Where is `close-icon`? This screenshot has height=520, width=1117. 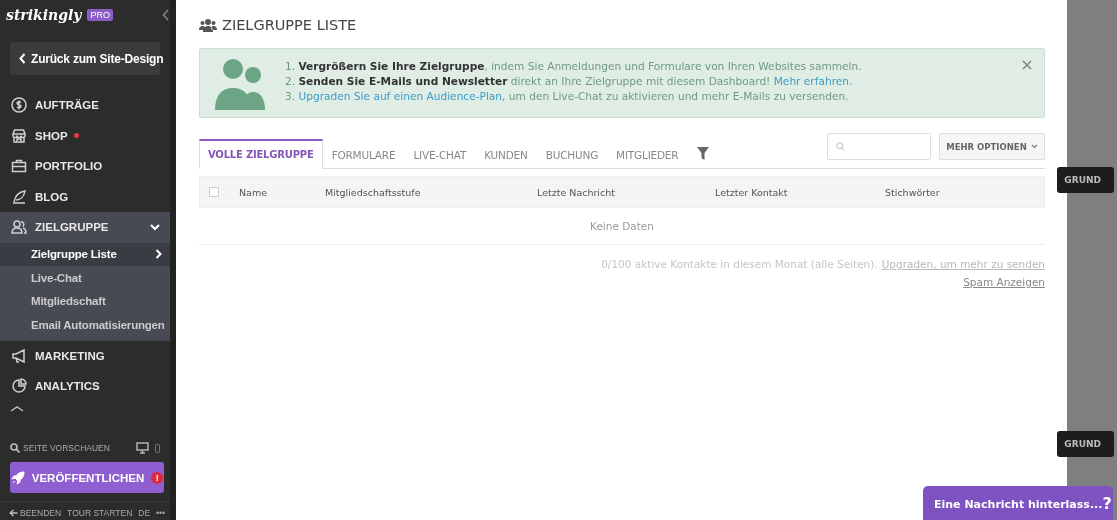 close-icon is located at coordinates (1027, 65).